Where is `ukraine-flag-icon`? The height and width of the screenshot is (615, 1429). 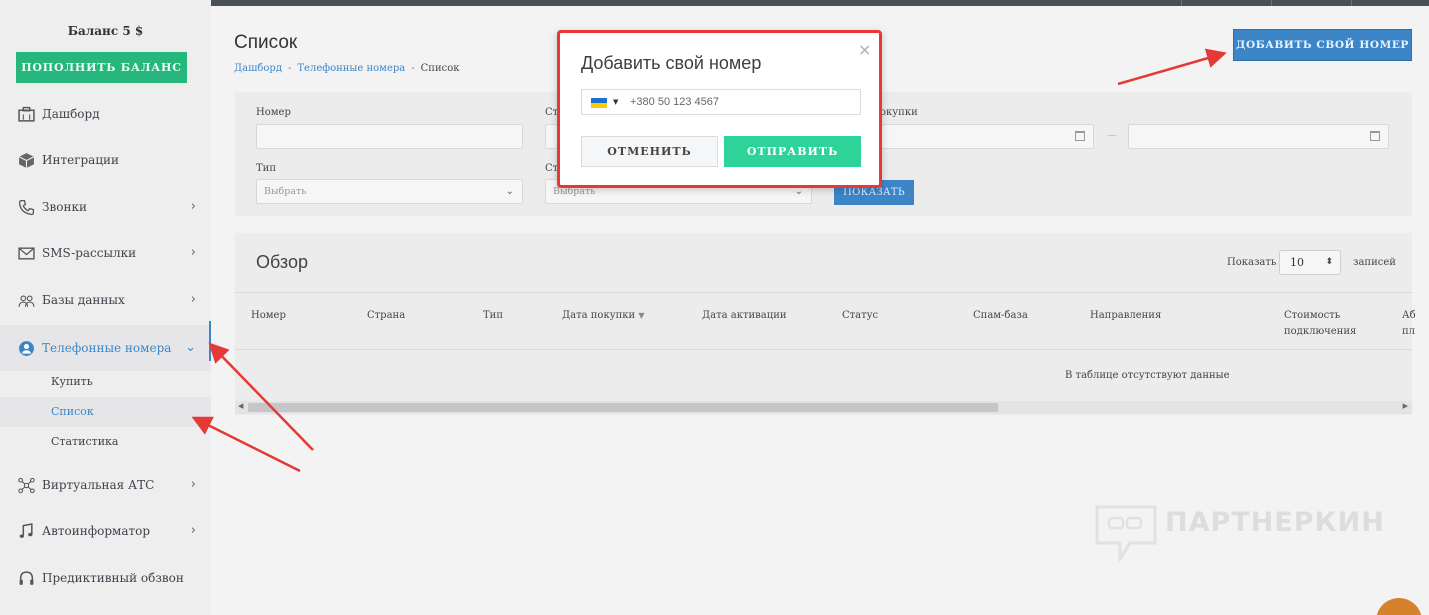
ukraine-flag-icon is located at coordinates (599, 103).